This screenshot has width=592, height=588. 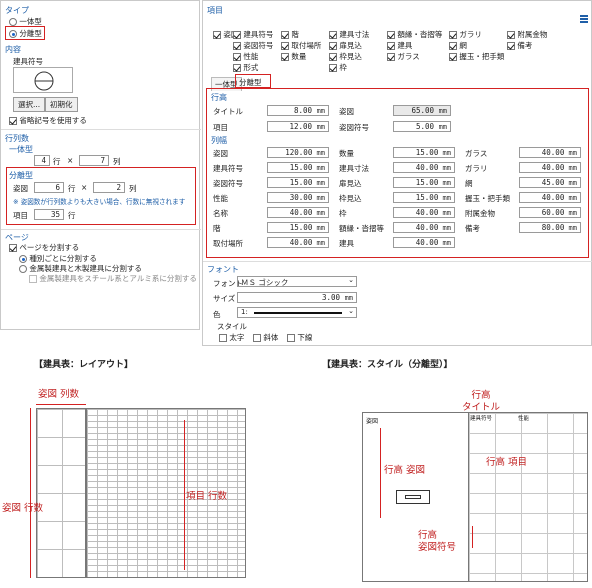 What do you see at coordinates (458, 45) in the screenshot?
I see `item-checkbox: 網` at bounding box center [458, 45].